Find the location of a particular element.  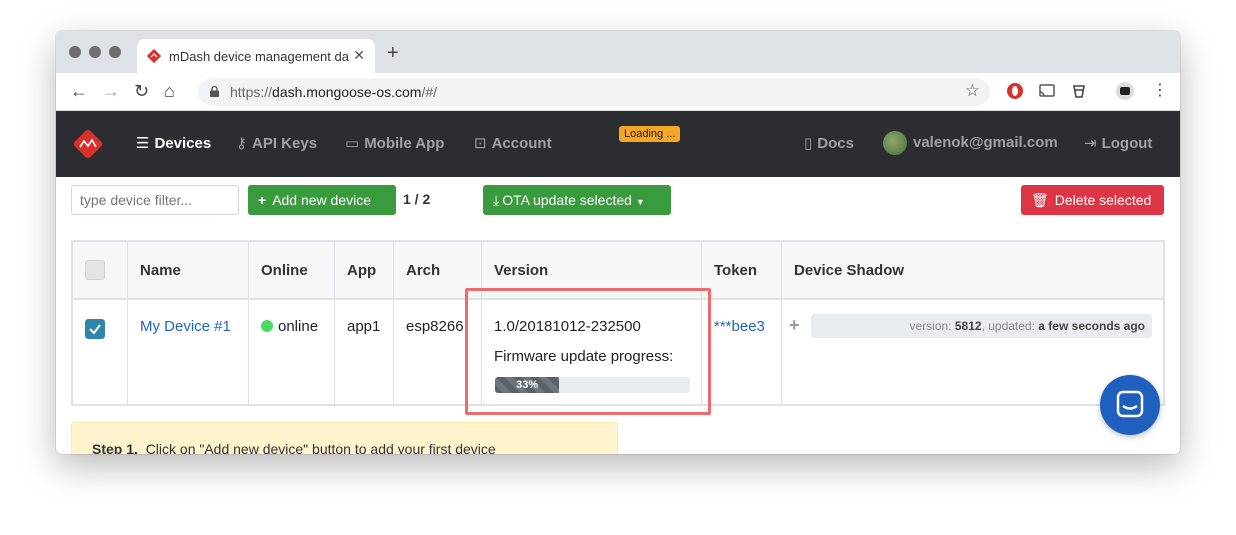

browser-tab: mDash device management da ✕ is located at coordinates (256, 56).